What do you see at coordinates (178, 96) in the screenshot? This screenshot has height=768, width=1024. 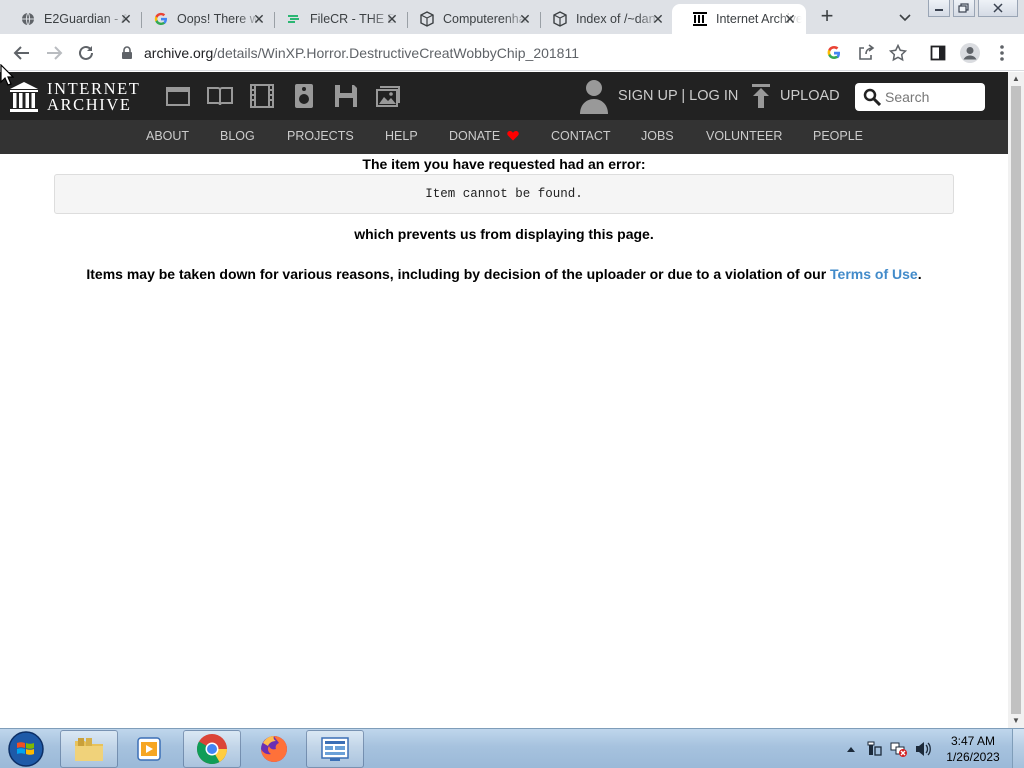 I see `web-icon` at bounding box center [178, 96].